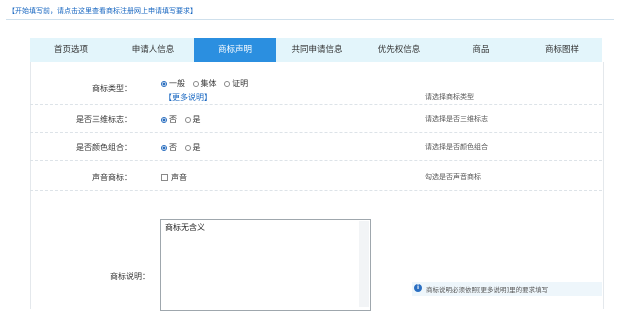  Describe the element at coordinates (112, 88) in the screenshot. I see `trademark-type-label: 商标类型：` at that location.